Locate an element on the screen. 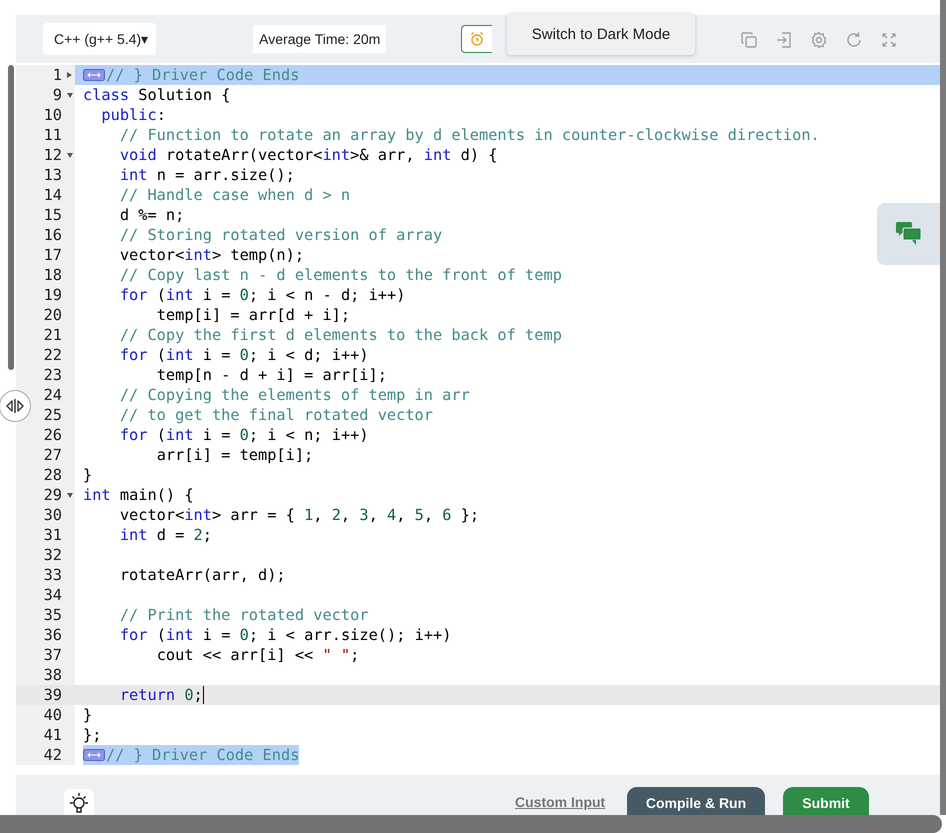 Image resolution: width=946 pixels, height=833 pixels. line-number: 12 is located at coordinates (53, 155).